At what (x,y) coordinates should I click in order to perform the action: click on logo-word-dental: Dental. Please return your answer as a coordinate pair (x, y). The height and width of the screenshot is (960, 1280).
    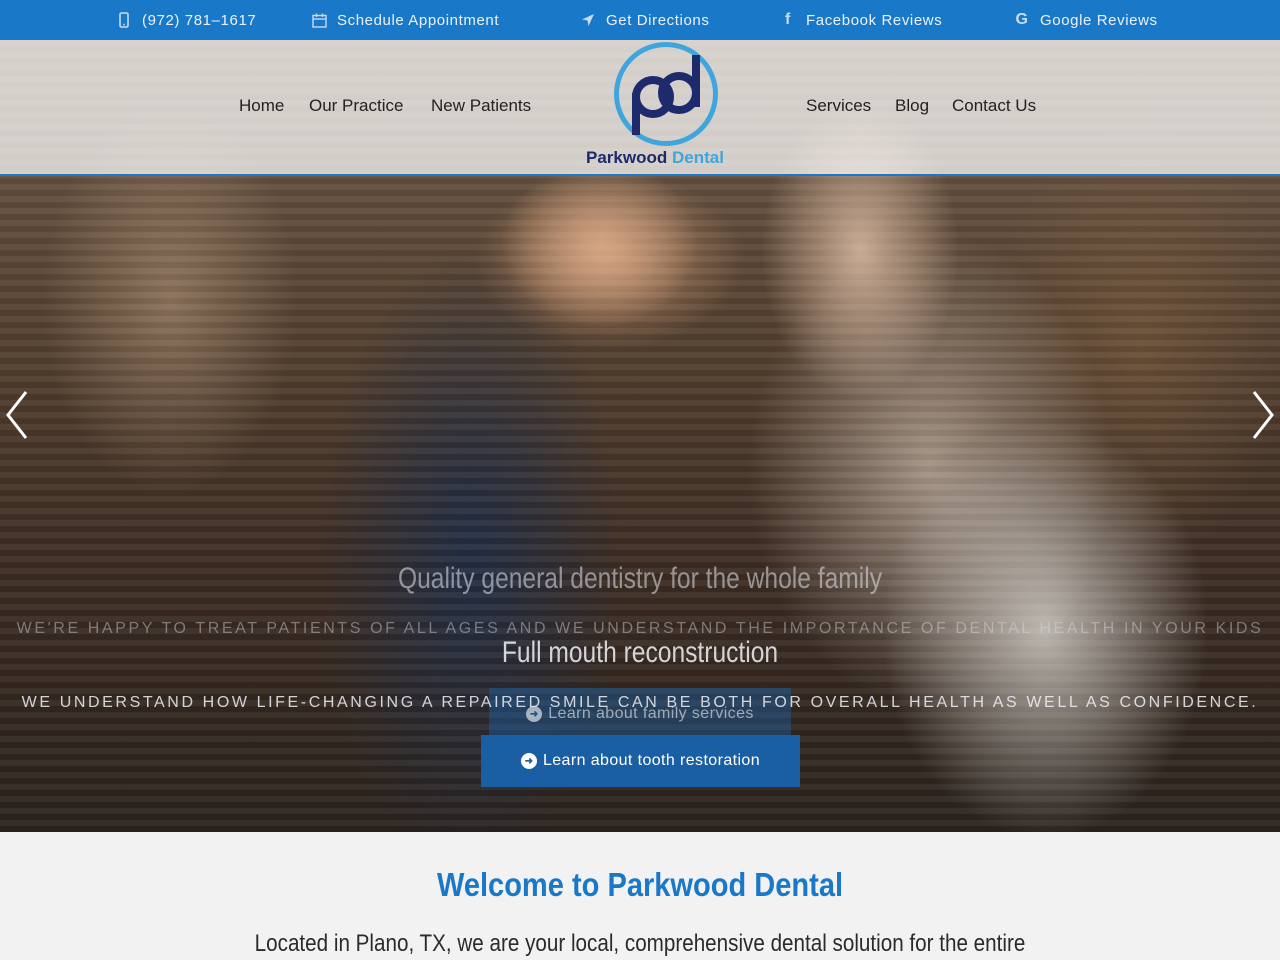
    Looking at the image, I should click on (697, 157).